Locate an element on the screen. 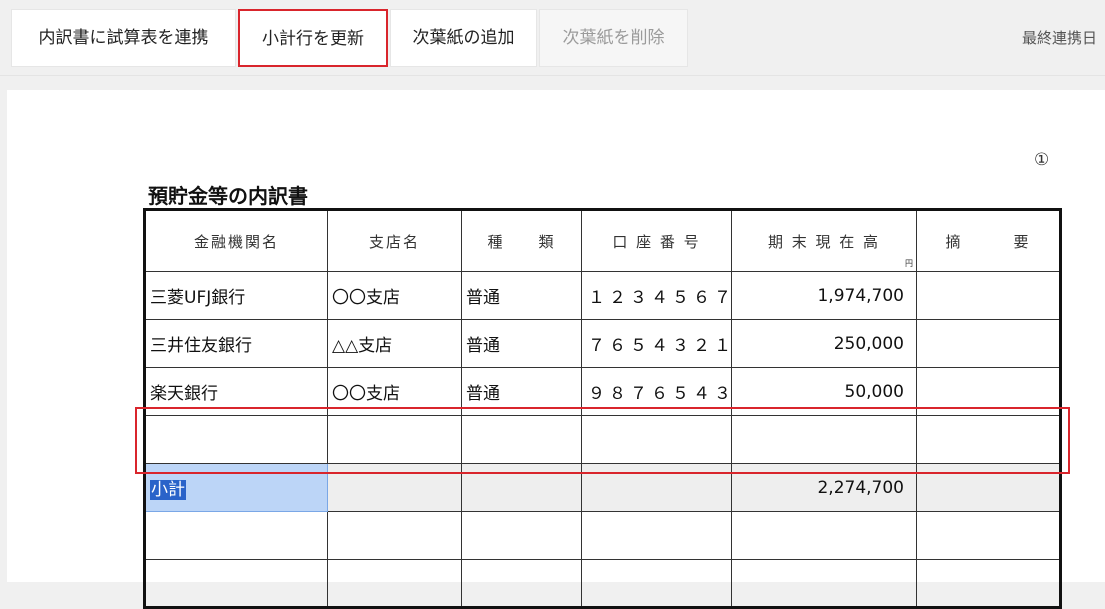 The height and width of the screenshot is (609, 1105). table-row: 三井住友銀行 △△支店 普通 ７６５４３２１ 250,000 is located at coordinates (602, 343).